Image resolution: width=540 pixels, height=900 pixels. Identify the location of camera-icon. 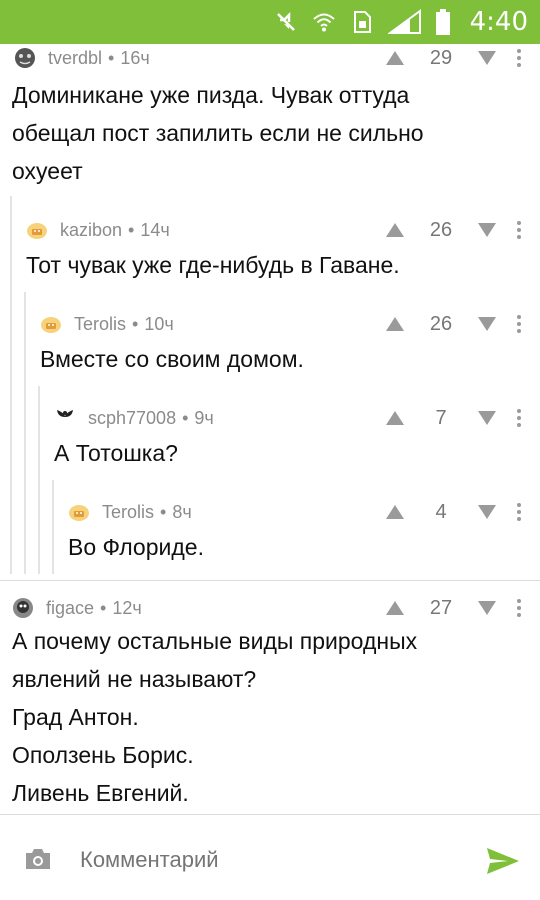
(38, 859).